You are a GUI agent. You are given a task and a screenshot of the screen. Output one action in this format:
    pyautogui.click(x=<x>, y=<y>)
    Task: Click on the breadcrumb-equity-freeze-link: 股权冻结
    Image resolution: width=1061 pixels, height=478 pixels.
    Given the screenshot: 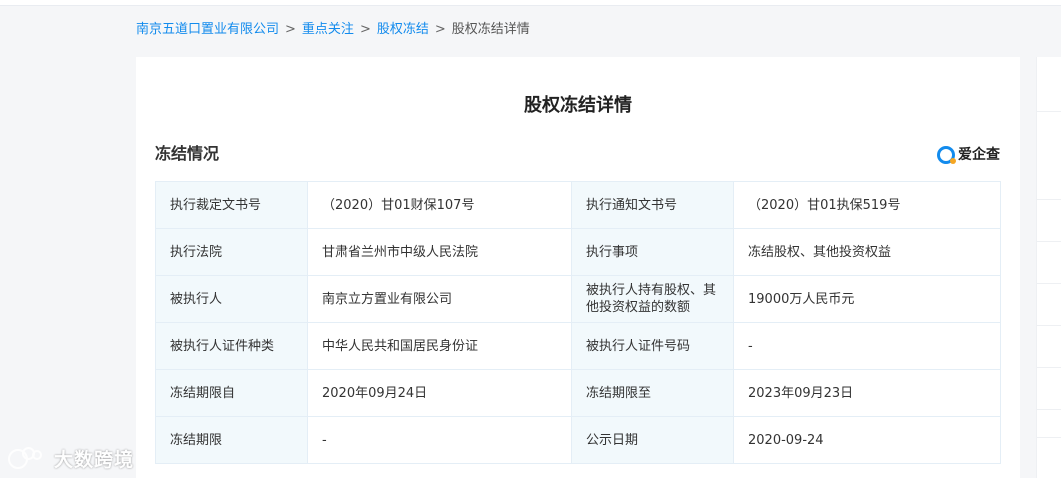 What is the action you would take?
    pyautogui.click(x=403, y=29)
    